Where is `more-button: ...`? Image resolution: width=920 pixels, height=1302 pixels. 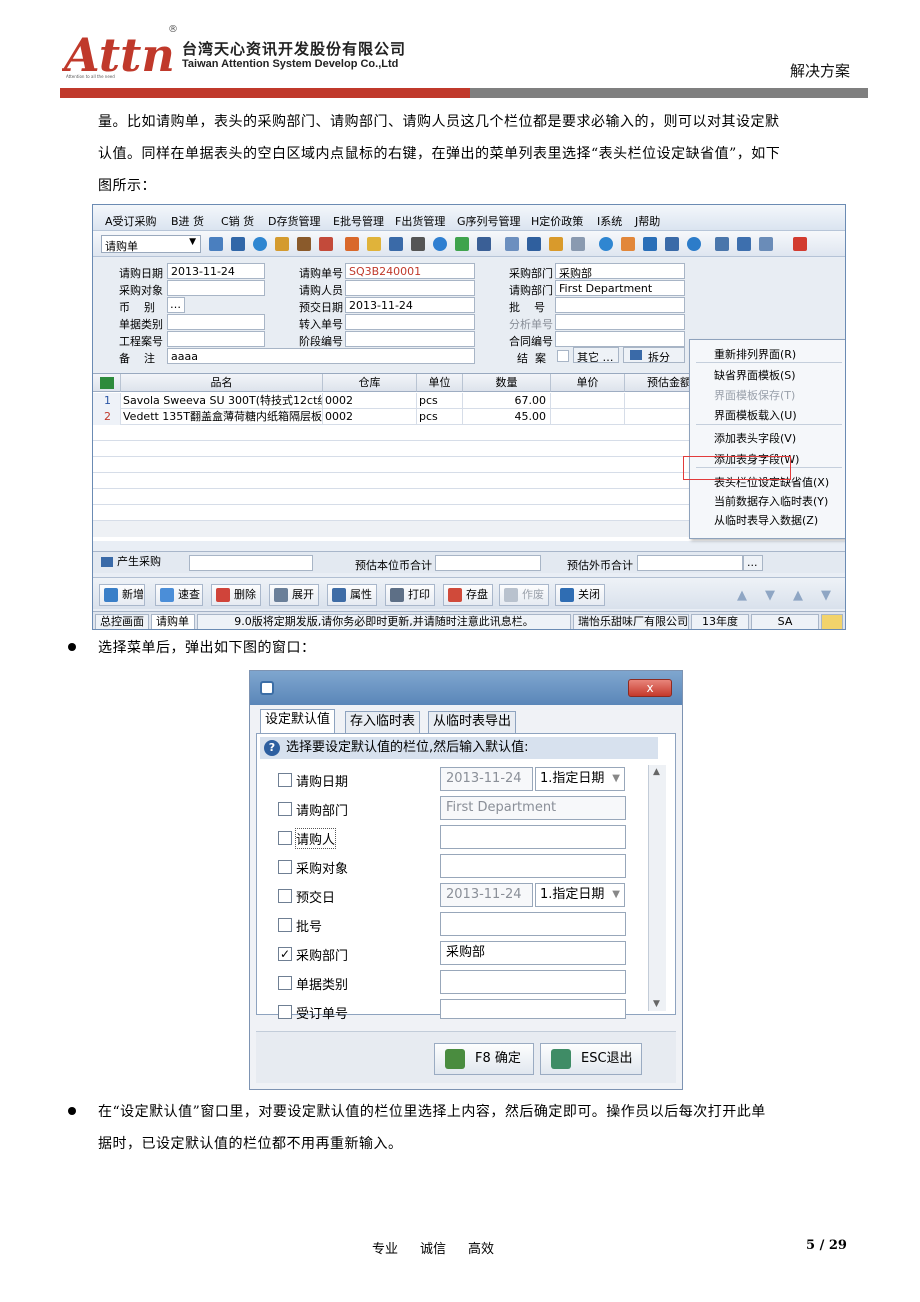
more-button: ... is located at coordinates (753, 563).